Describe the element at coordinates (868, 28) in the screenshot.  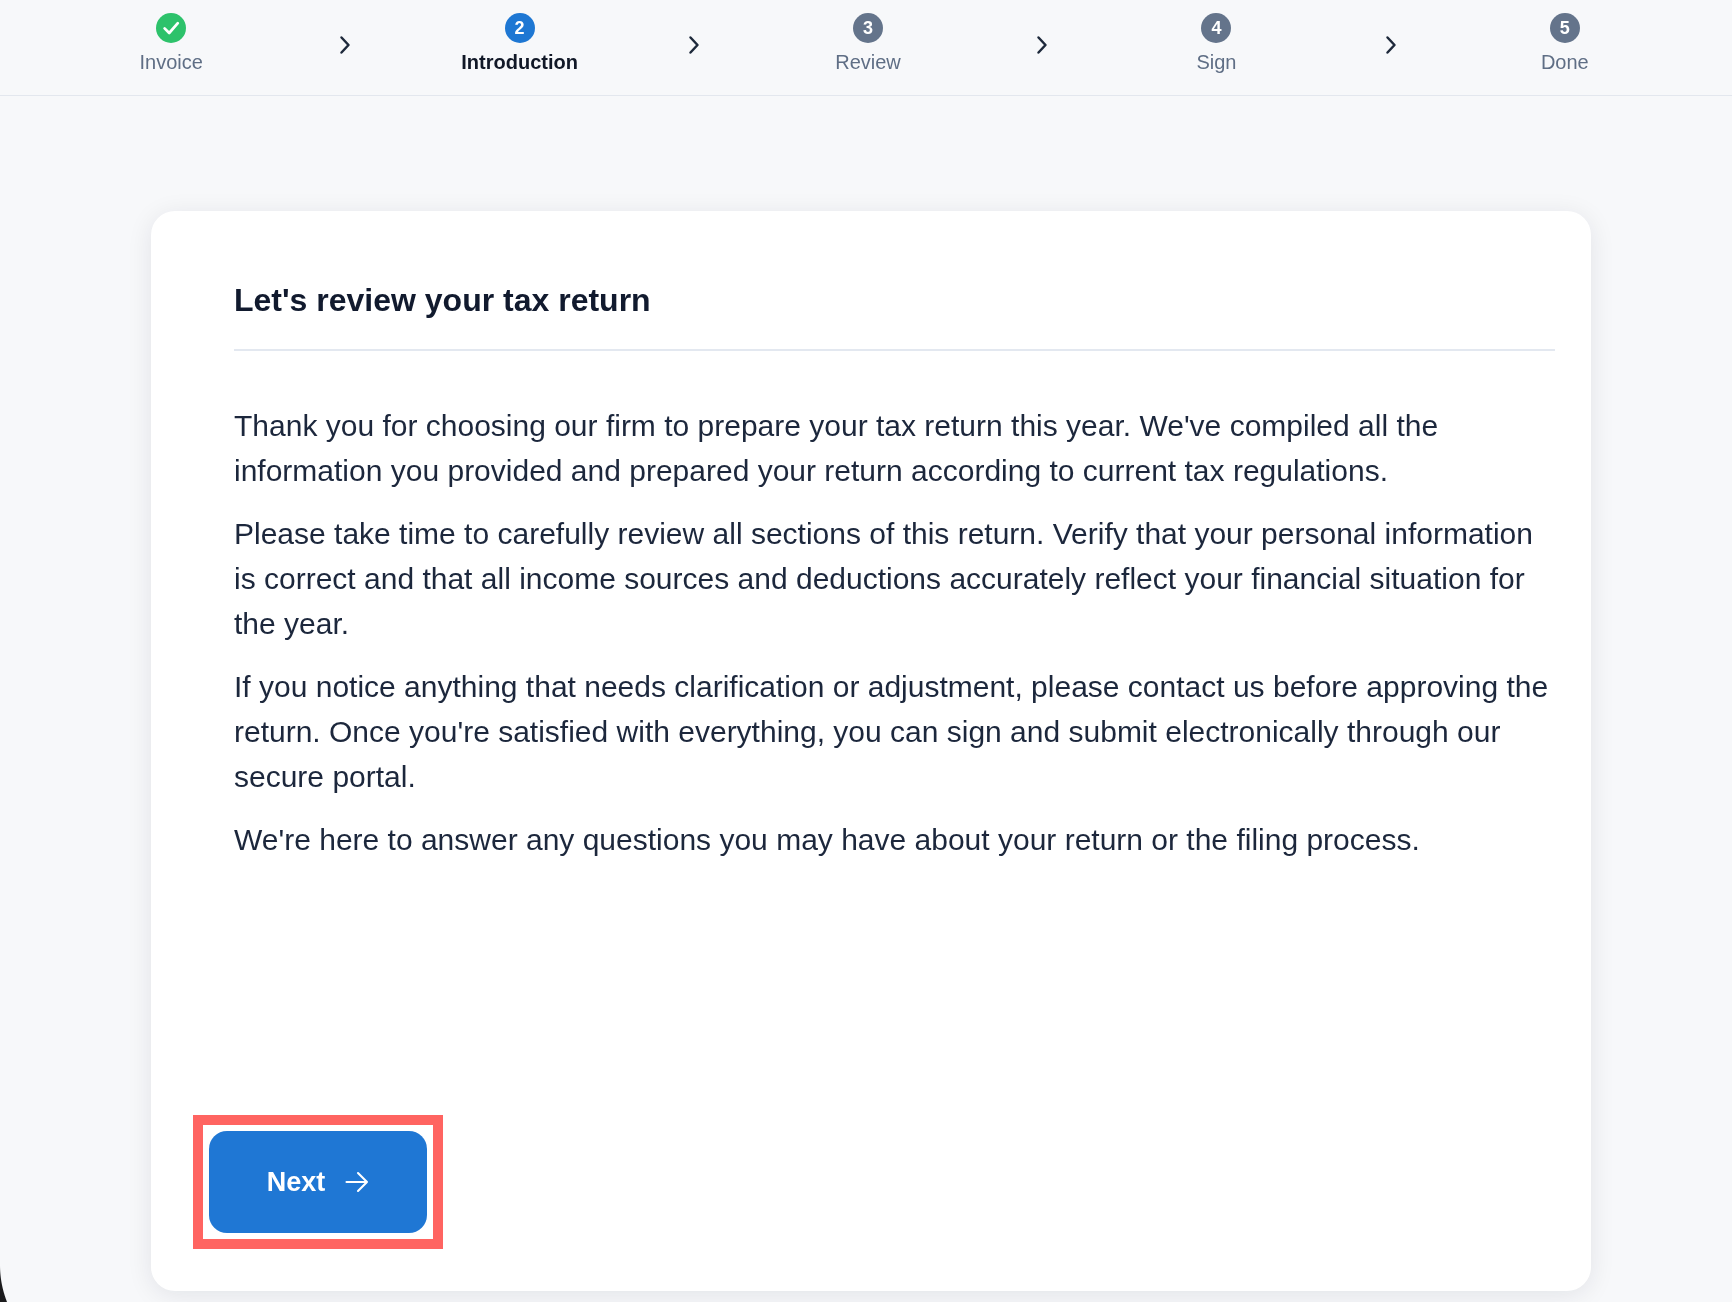
I see `step-number: 3` at that location.